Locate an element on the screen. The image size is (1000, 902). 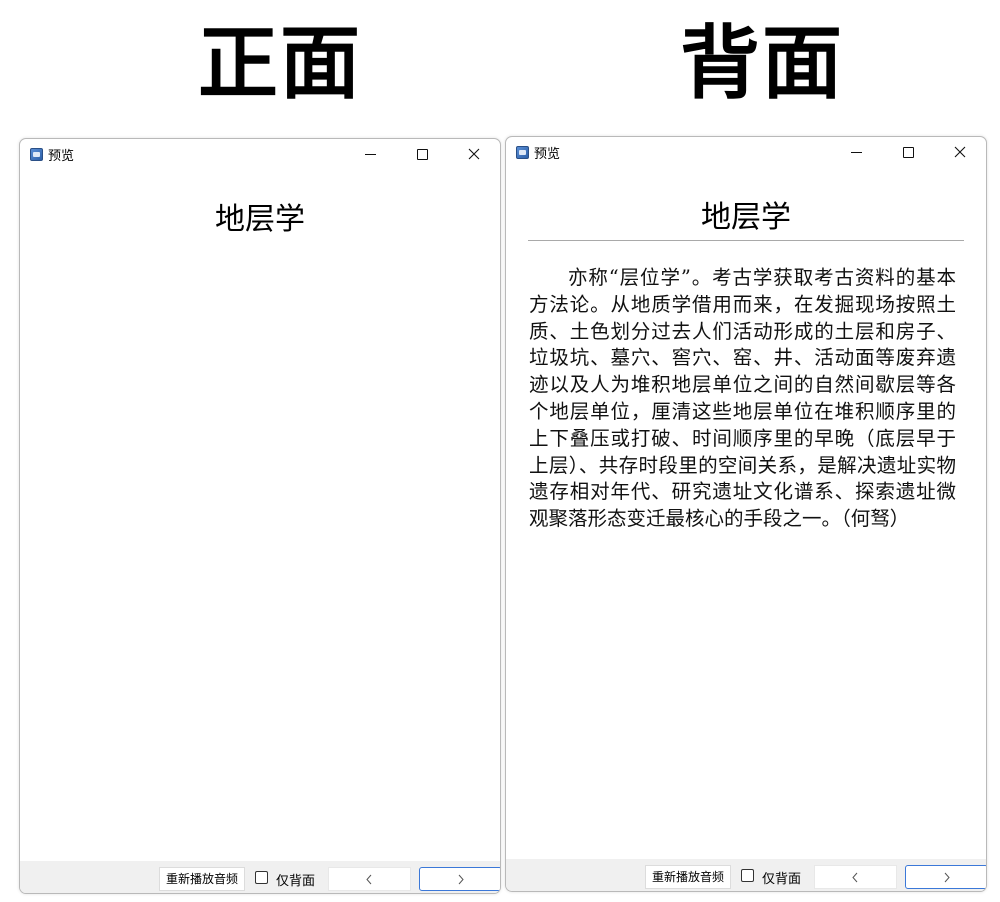
back-side-heading: 背面 is located at coordinates (762, 63).